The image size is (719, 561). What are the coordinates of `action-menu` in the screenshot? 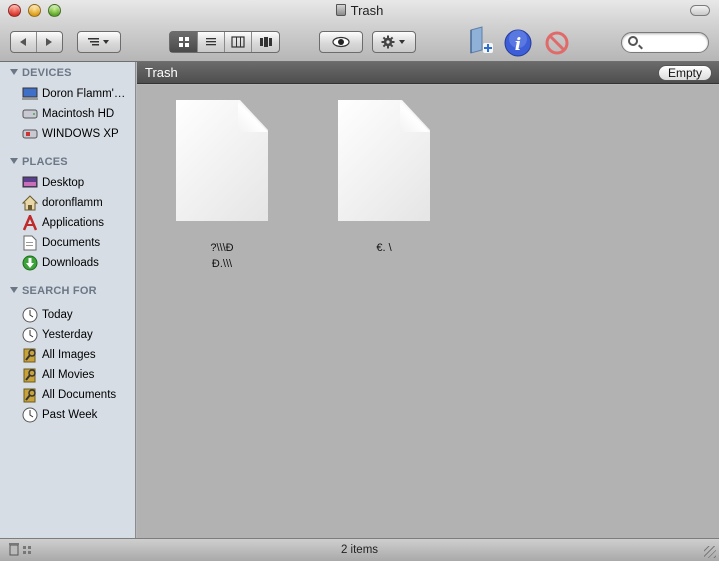 It's located at (394, 42).